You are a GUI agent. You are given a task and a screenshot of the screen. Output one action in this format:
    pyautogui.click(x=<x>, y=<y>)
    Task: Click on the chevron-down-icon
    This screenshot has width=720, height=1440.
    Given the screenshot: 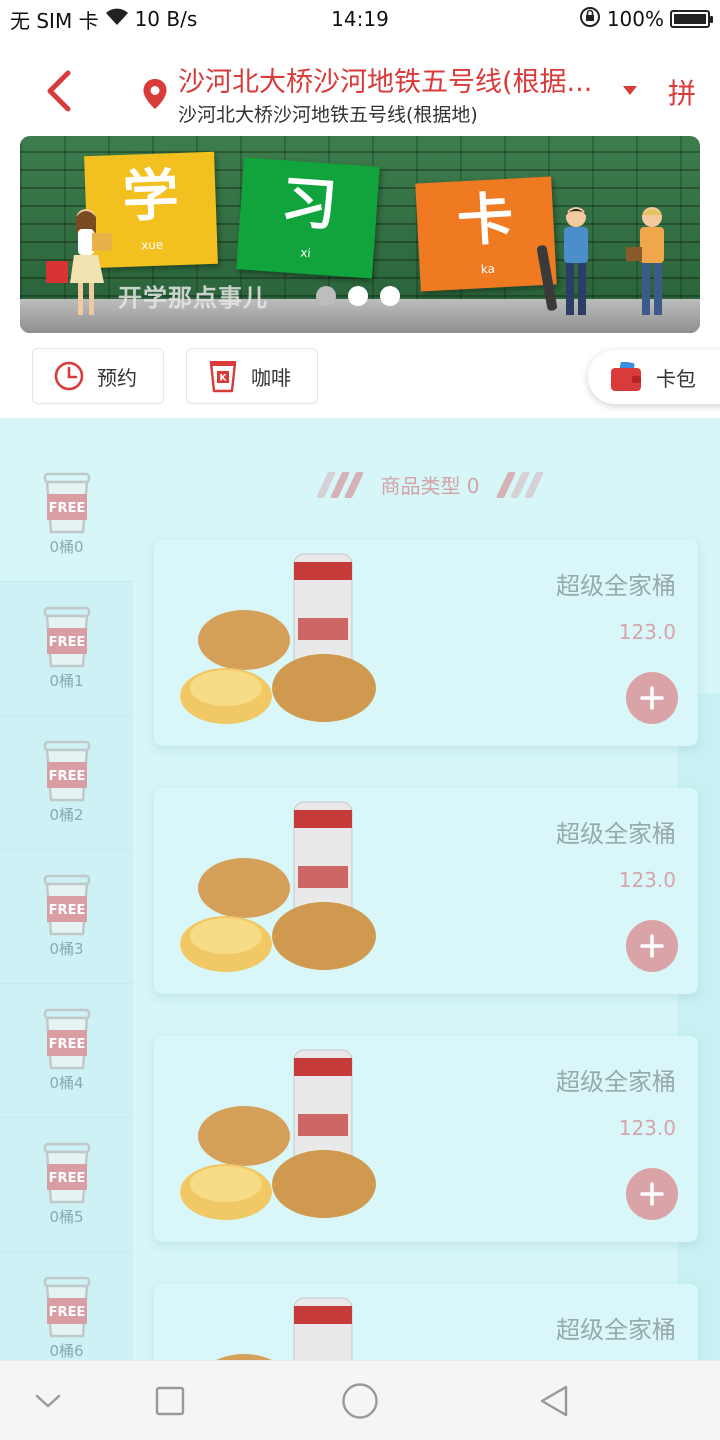 What is the action you would take?
    pyautogui.click(x=48, y=1401)
    